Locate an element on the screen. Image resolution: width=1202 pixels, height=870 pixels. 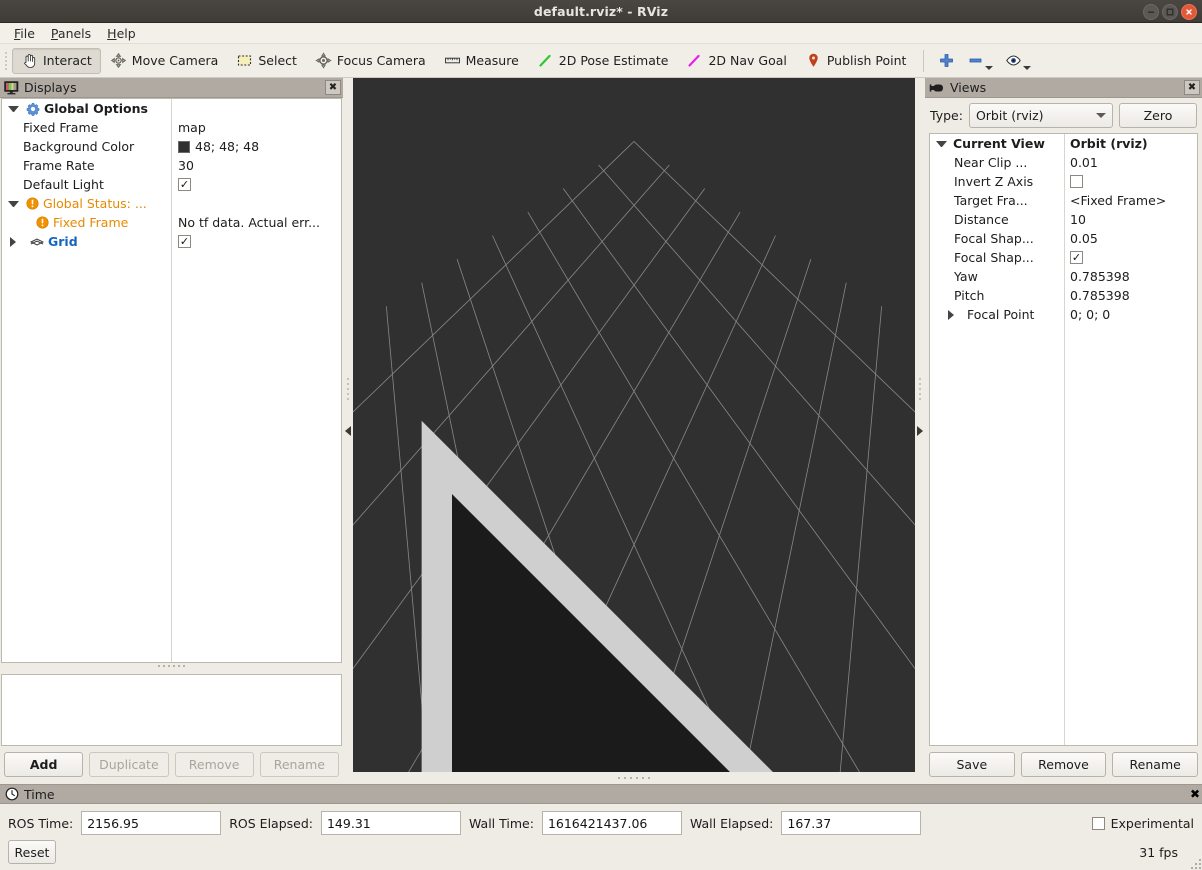
views-row-focal-point: Focal Point 0; 0; 0 is located at coordinates (1063, 314).